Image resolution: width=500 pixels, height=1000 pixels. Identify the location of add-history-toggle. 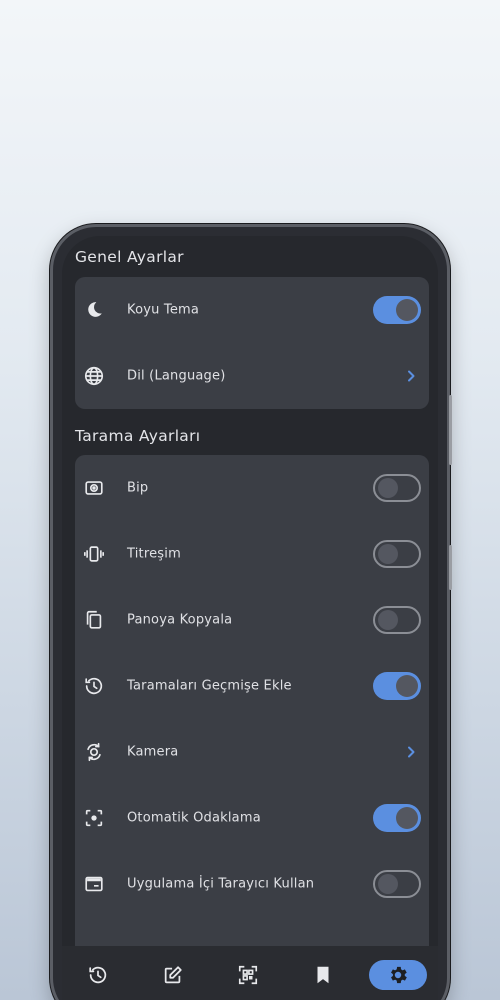
(397, 686).